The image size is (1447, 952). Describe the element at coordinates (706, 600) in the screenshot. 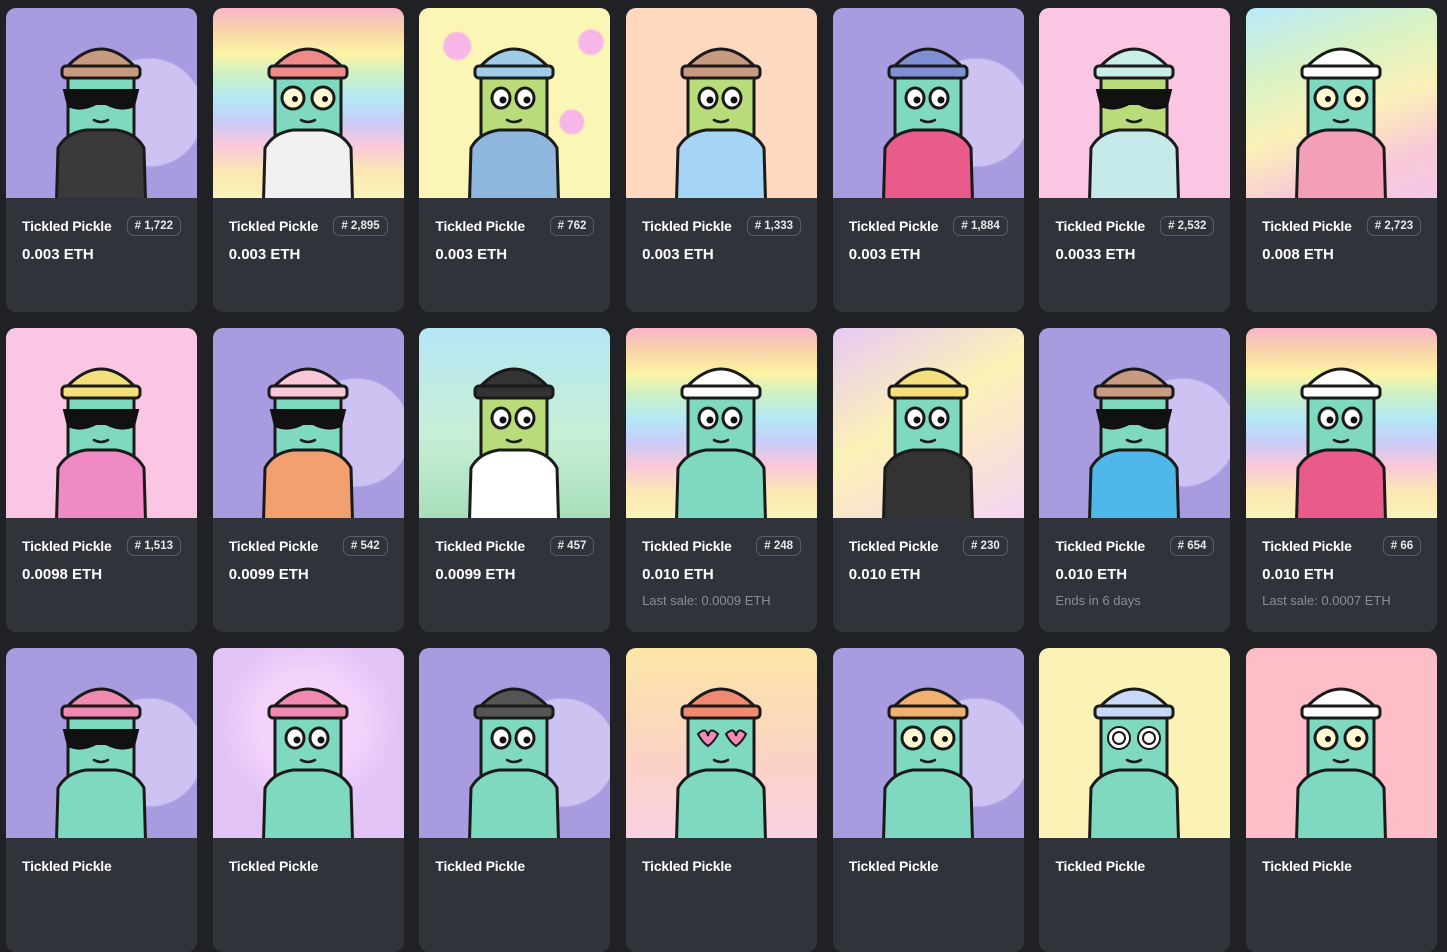

I see `sale-info: Last sale: 0.0009 ETH` at that location.